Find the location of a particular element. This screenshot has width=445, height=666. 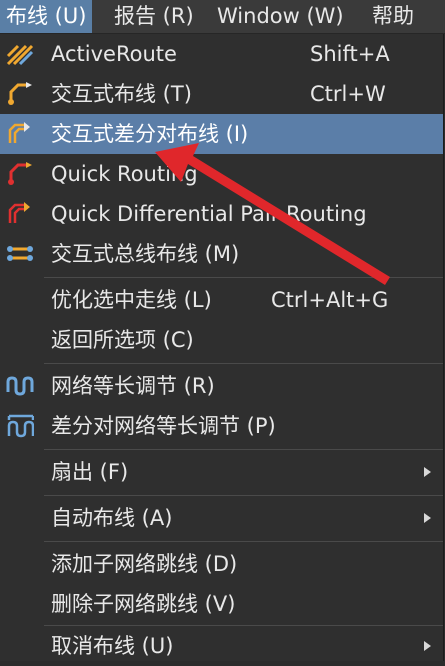

menu-item-diff-pair-length-tuning: 差分对网络等长调节 (P) is located at coordinates (221, 426).